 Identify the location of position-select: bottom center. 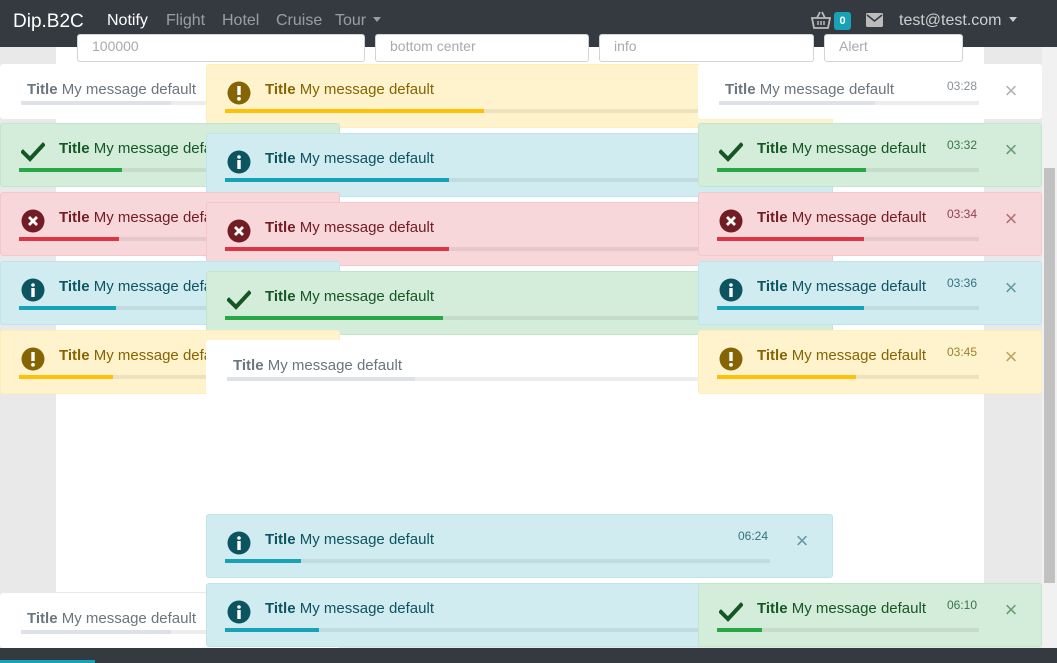
(482, 48).